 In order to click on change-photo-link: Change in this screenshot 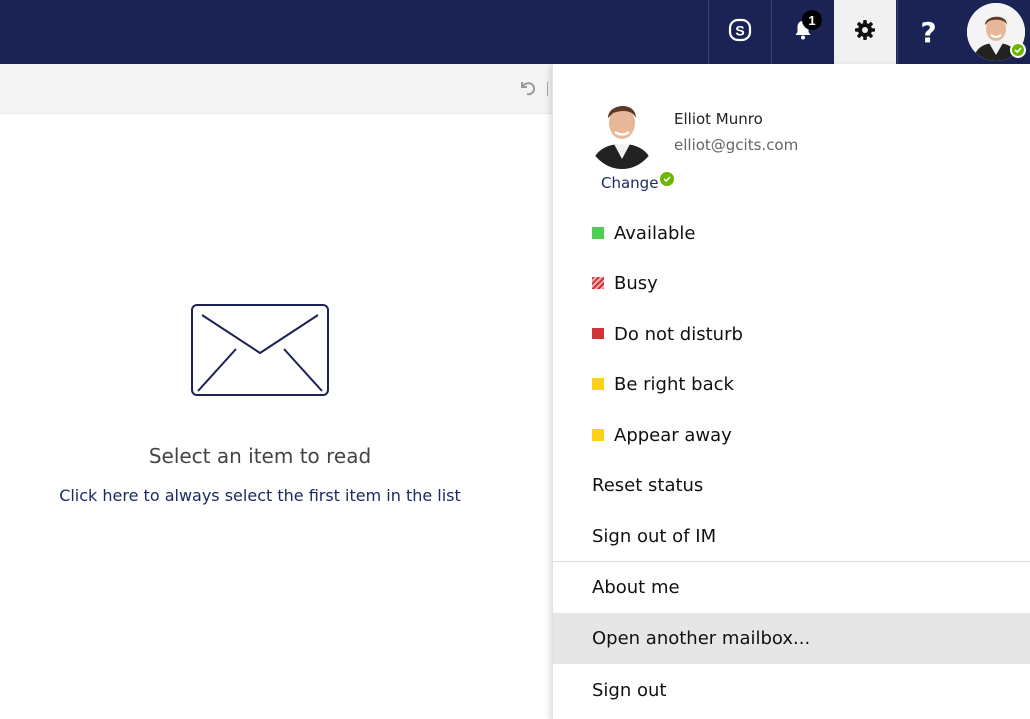, I will do `click(629, 183)`.